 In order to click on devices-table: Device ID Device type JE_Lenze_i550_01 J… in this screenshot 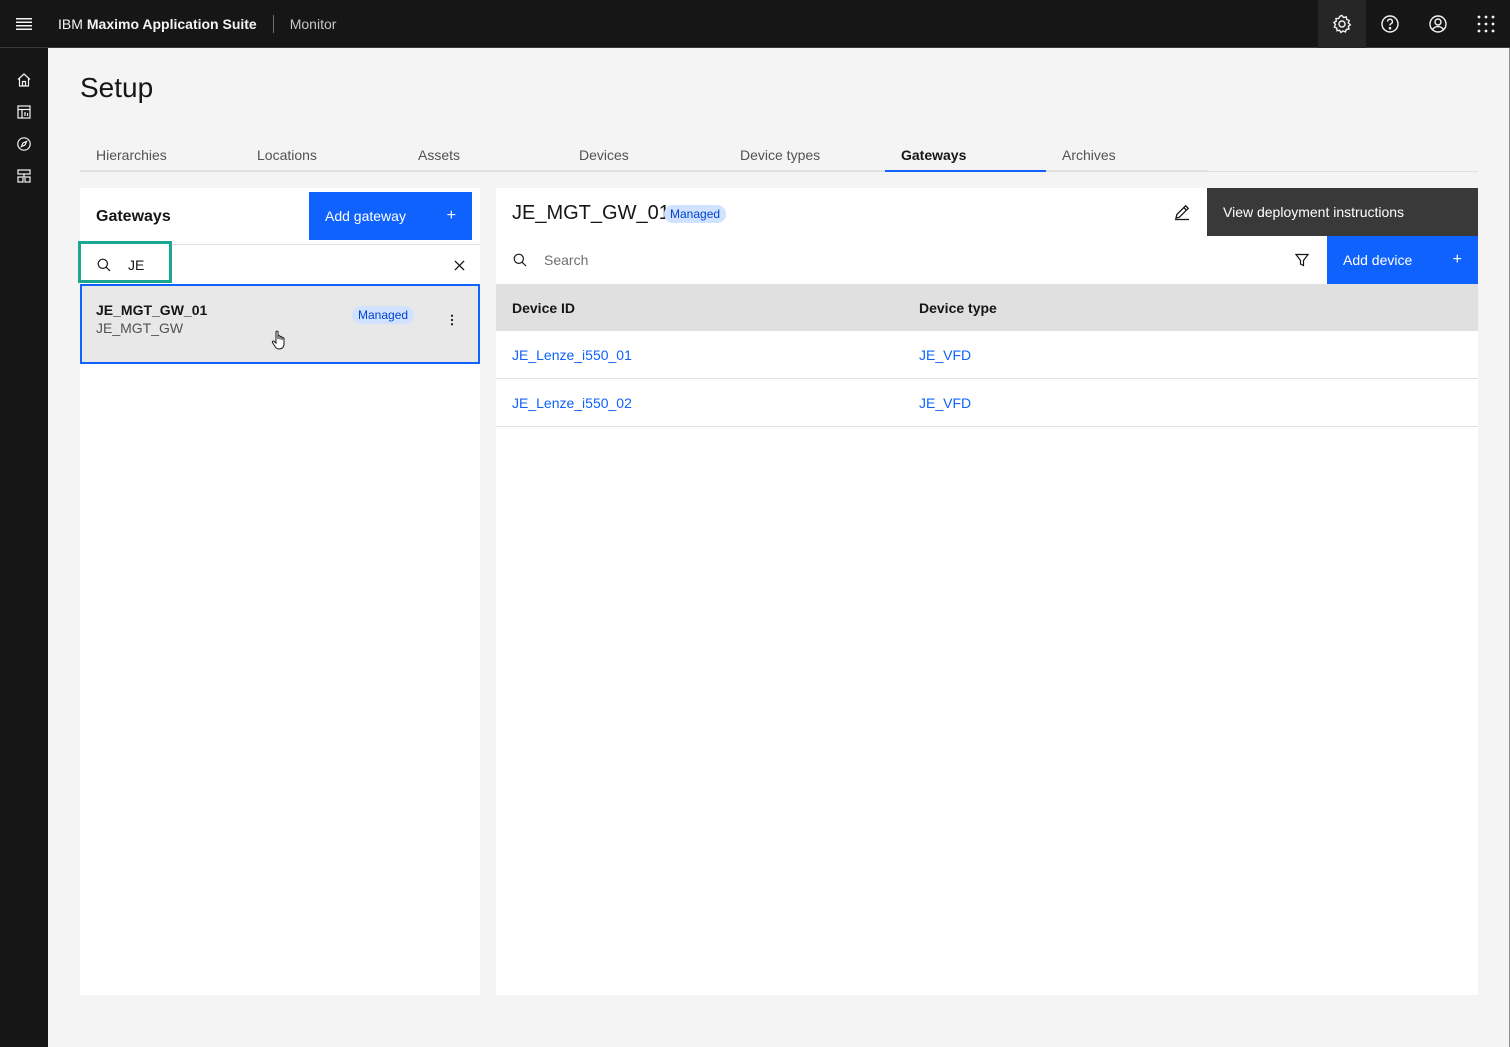, I will do `click(987, 355)`.